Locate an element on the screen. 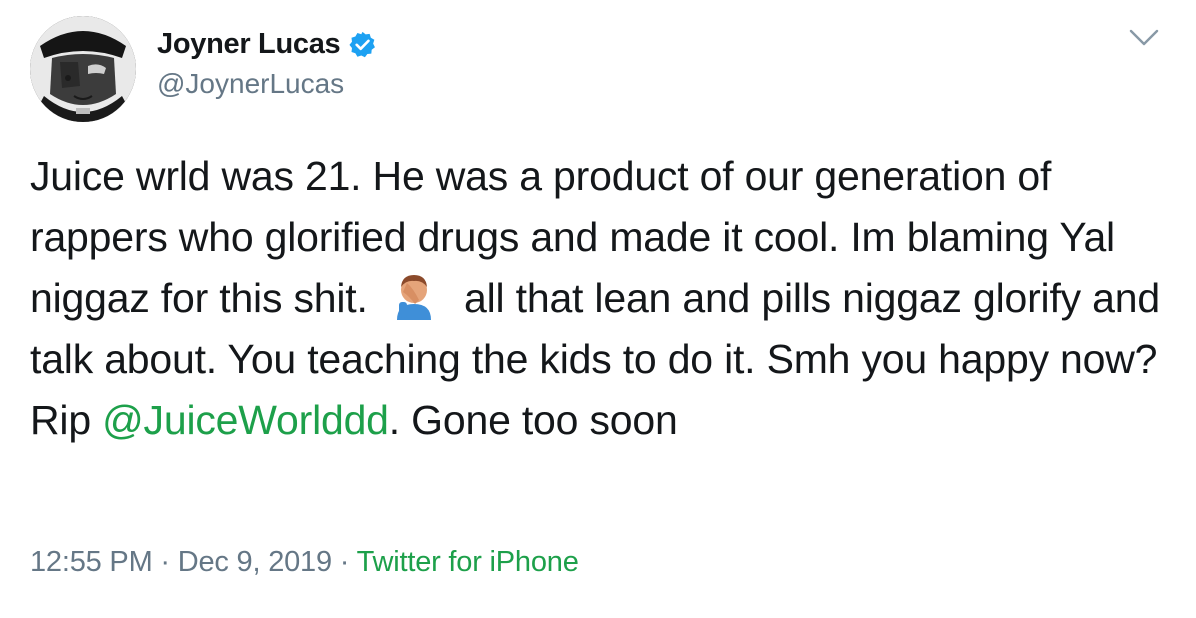  tweet-source-link: Twitter for iPhone is located at coordinates (468, 562).